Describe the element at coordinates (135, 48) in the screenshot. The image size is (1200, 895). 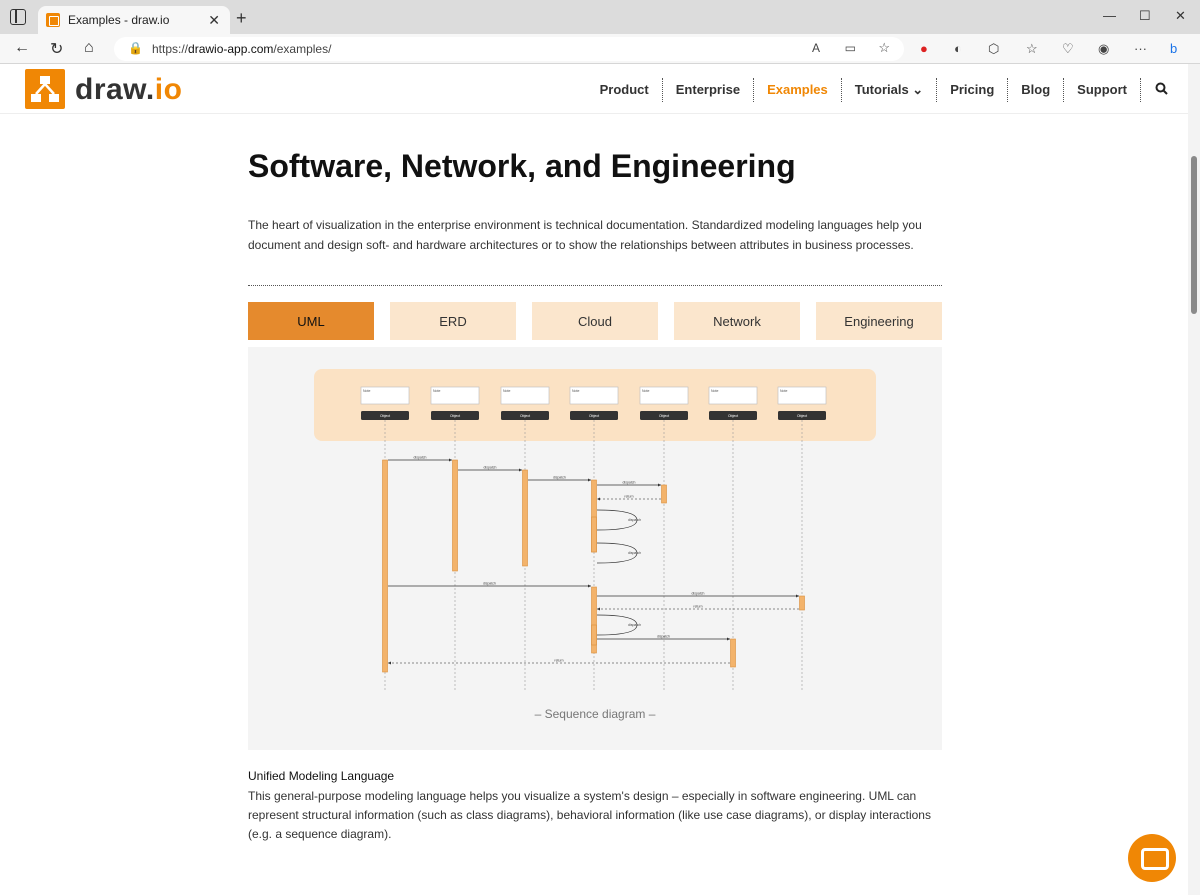
I see `lock-icon: 🔒` at that location.